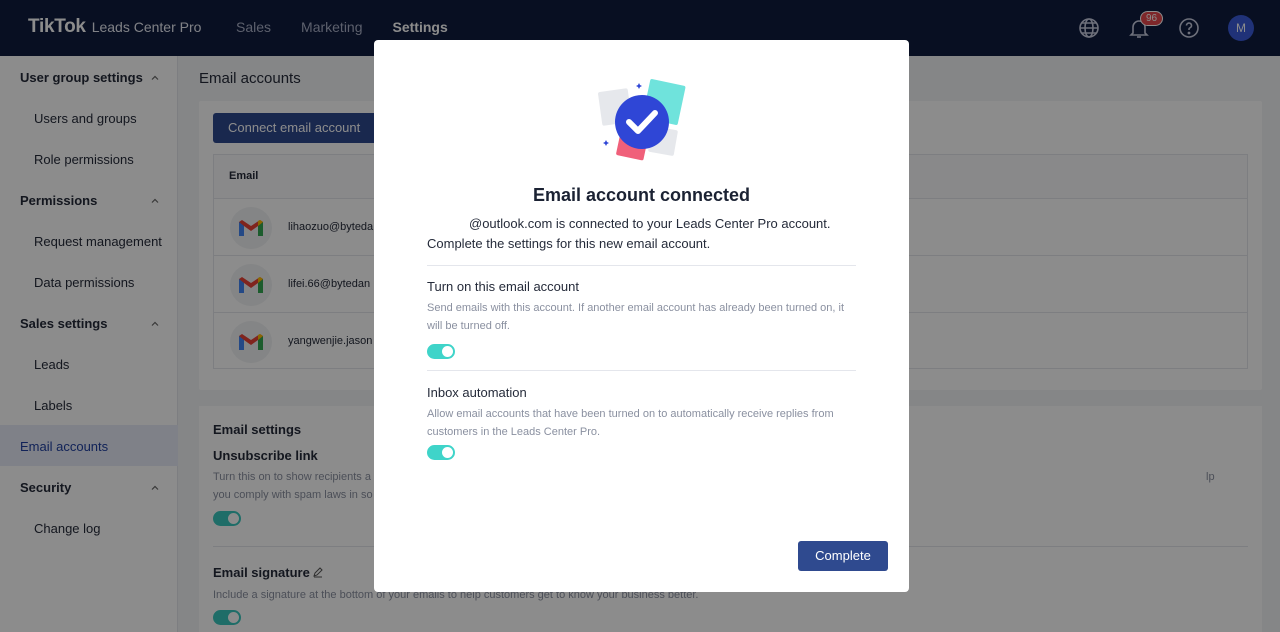  What do you see at coordinates (441, 351) in the screenshot?
I see `turn-on-email-toggle` at bounding box center [441, 351].